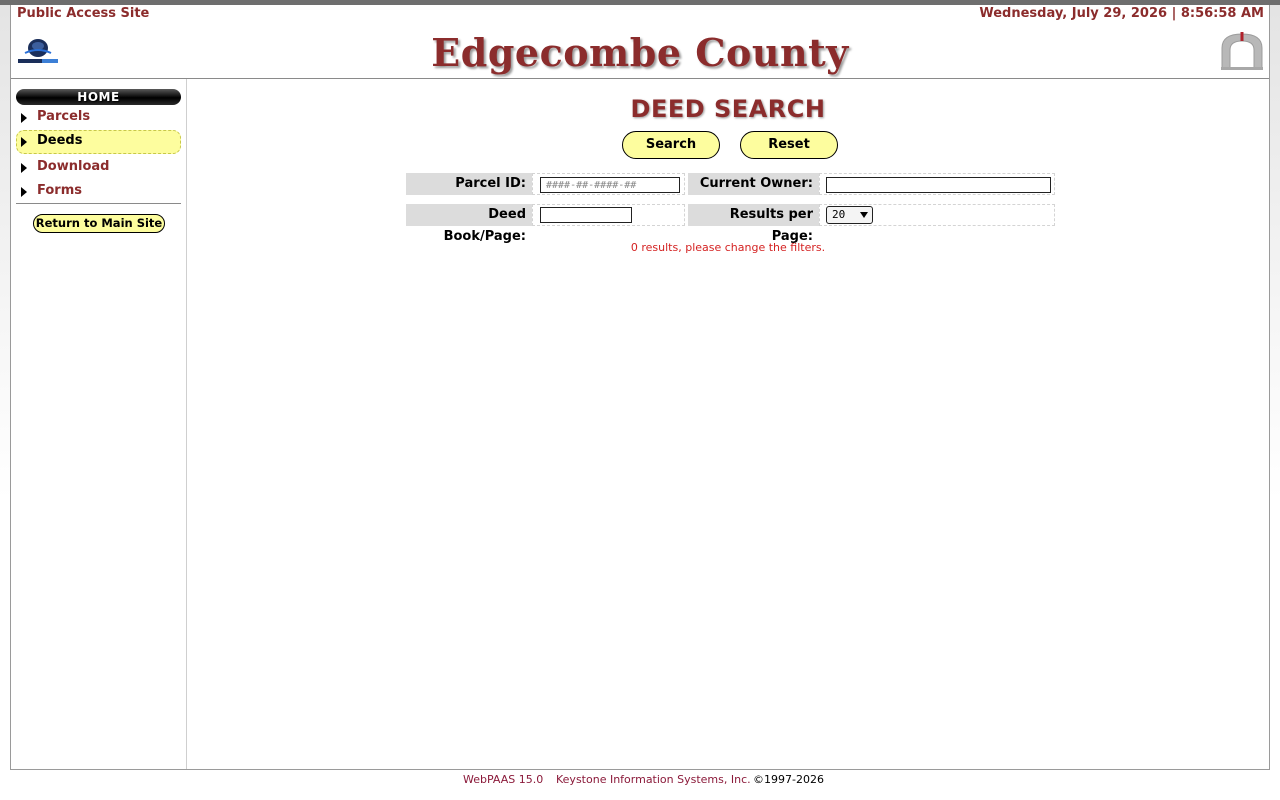  What do you see at coordinates (73, 166) in the screenshot?
I see `sidebar-item-label: Download` at bounding box center [73, 166].